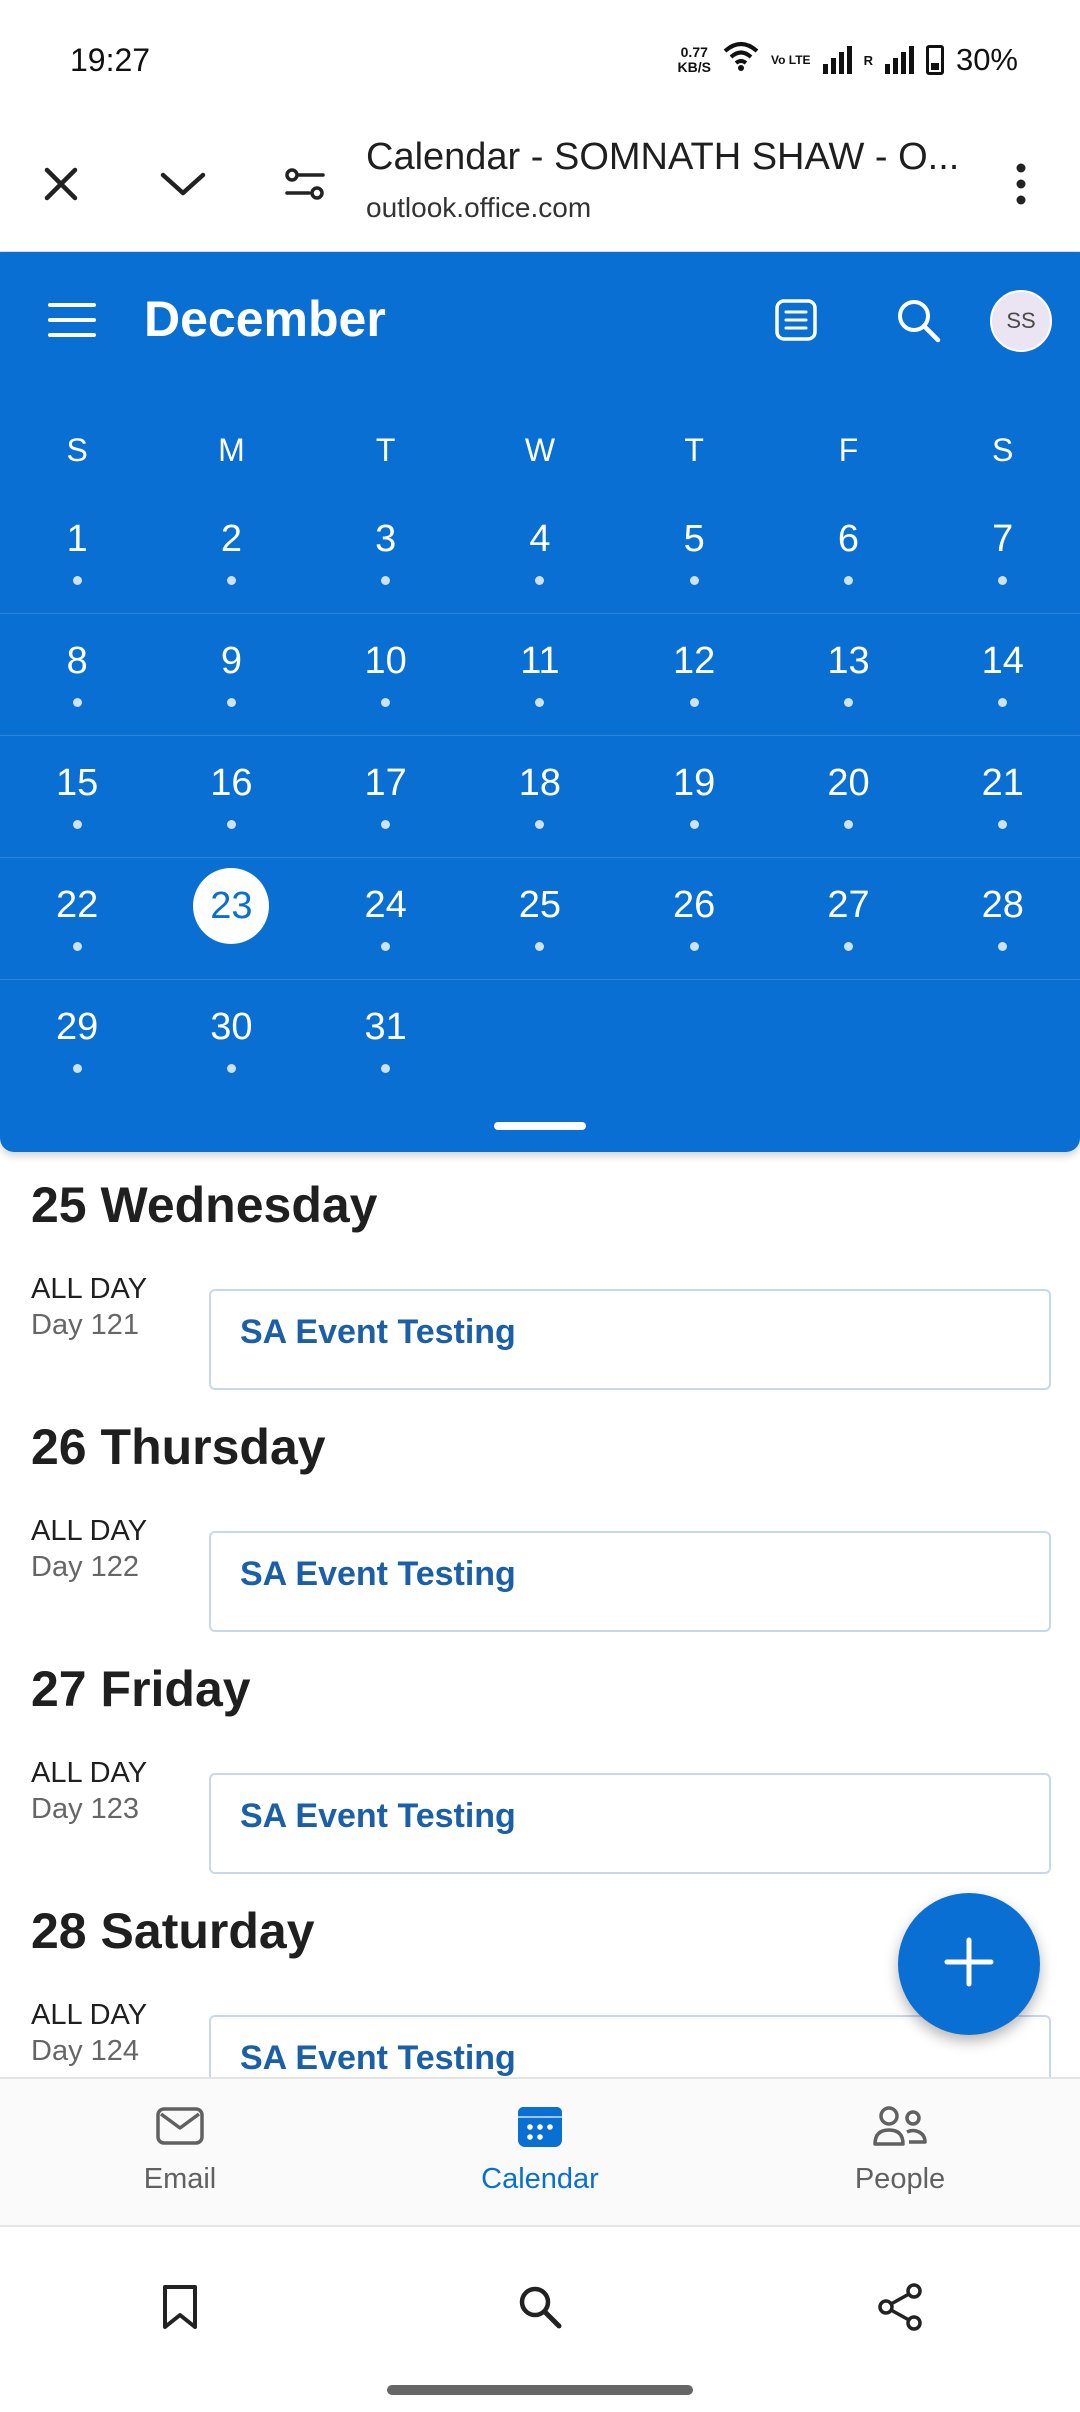 Image resolution: width=1080 pixels, height=2412 pixels. I want to click on day-cell: 11, so click(540, 675).